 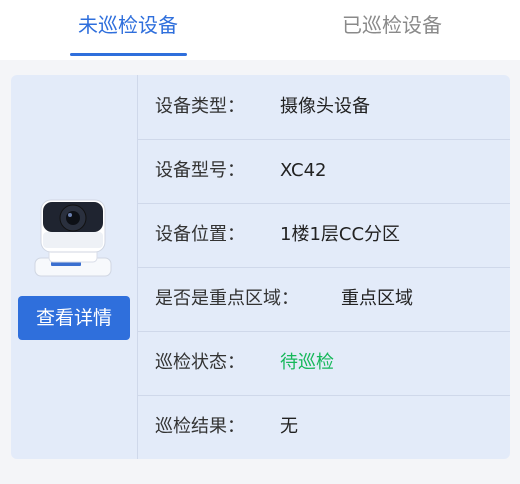 I want to click on row-device-type: 设备类型： 摄像头设备, so click(x=324, y=107).